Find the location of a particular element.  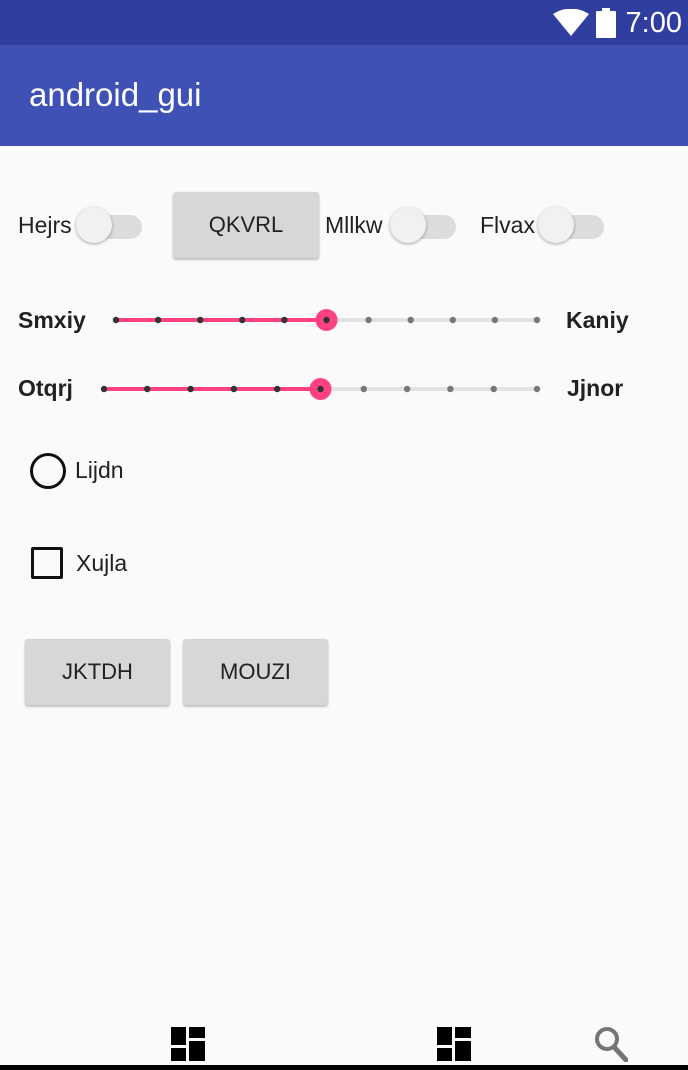

mouzi-button: MOUZI is located at coordinates (255, 672).